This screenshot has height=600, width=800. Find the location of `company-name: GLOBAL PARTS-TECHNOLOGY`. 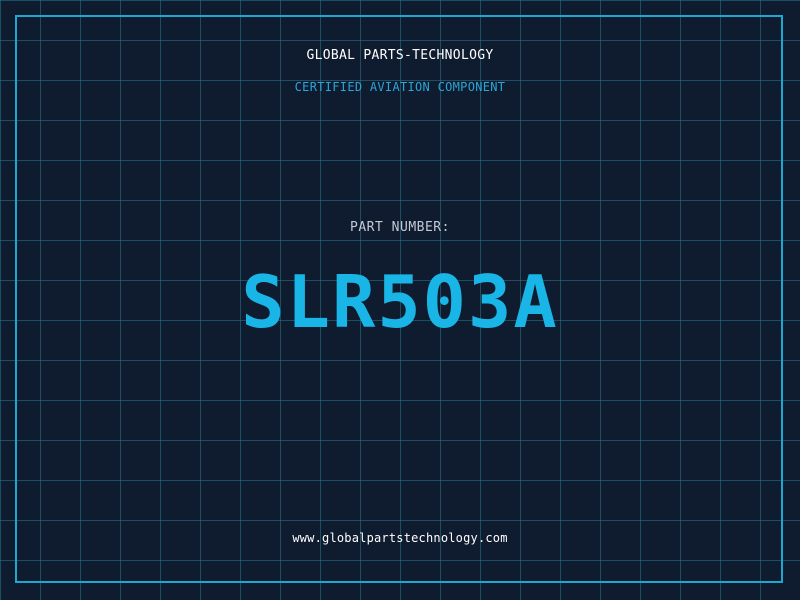

company-name: GLOBAL PARTS-TECHNOLOGY is located at coordinates (400, 55).